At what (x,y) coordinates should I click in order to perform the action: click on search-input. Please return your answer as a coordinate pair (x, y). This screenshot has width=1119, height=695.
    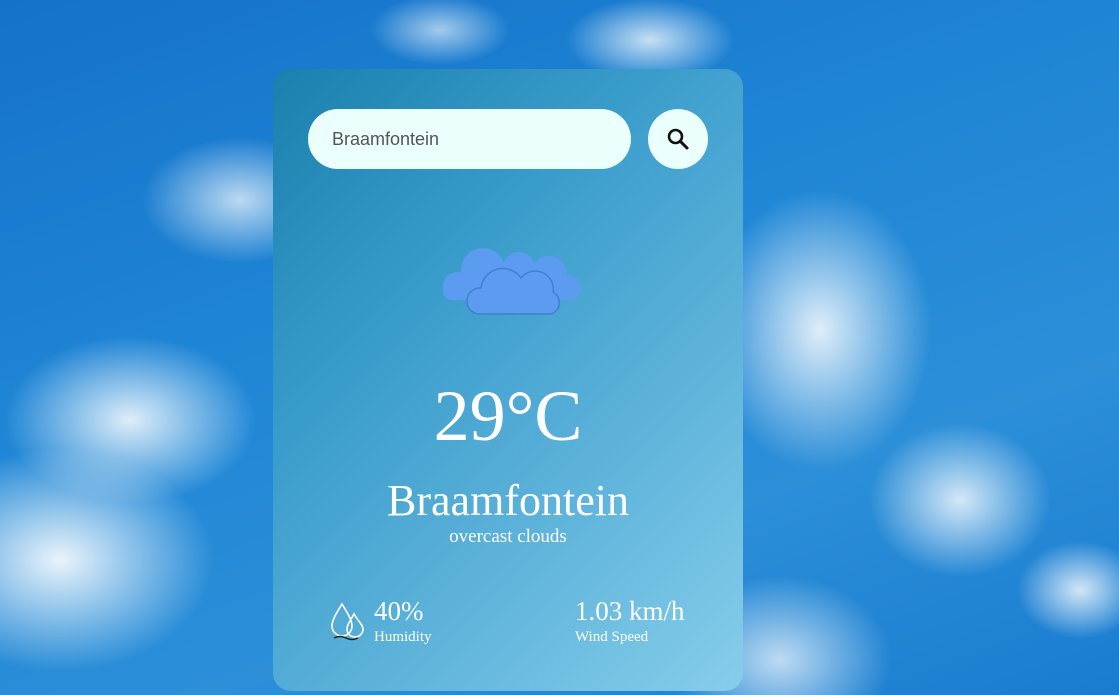
    Looking at the image, I should click on (469, 139).